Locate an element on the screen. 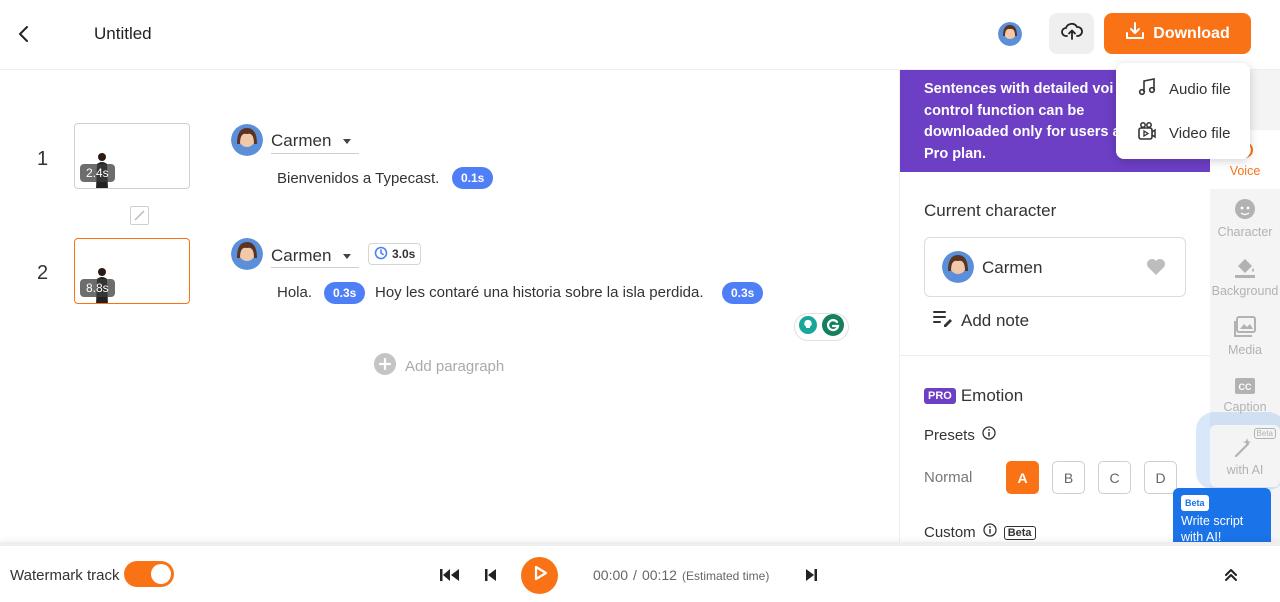 The width and height of the screenshot is (1280, 602). tab-character: Character is located at coordinates (1245, 218).